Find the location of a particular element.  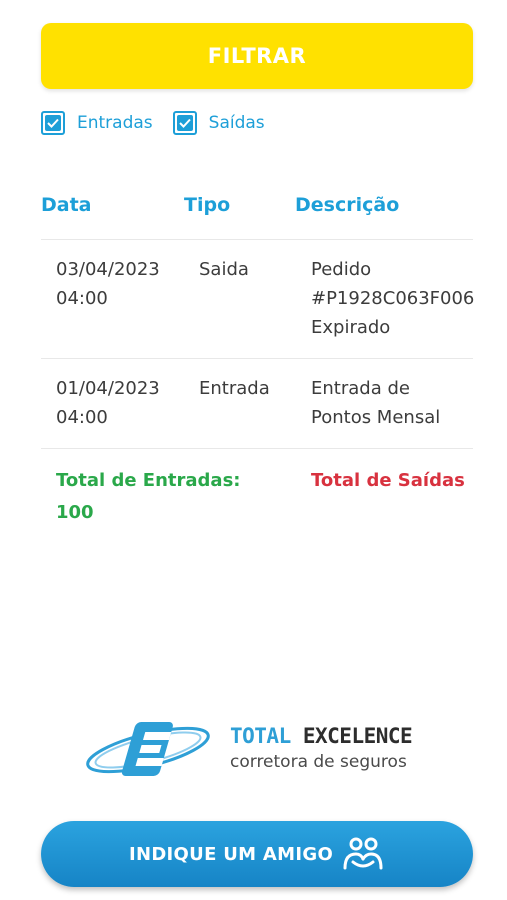

desc-line: #P1928C063F006 is located at coordinates (393, 298).